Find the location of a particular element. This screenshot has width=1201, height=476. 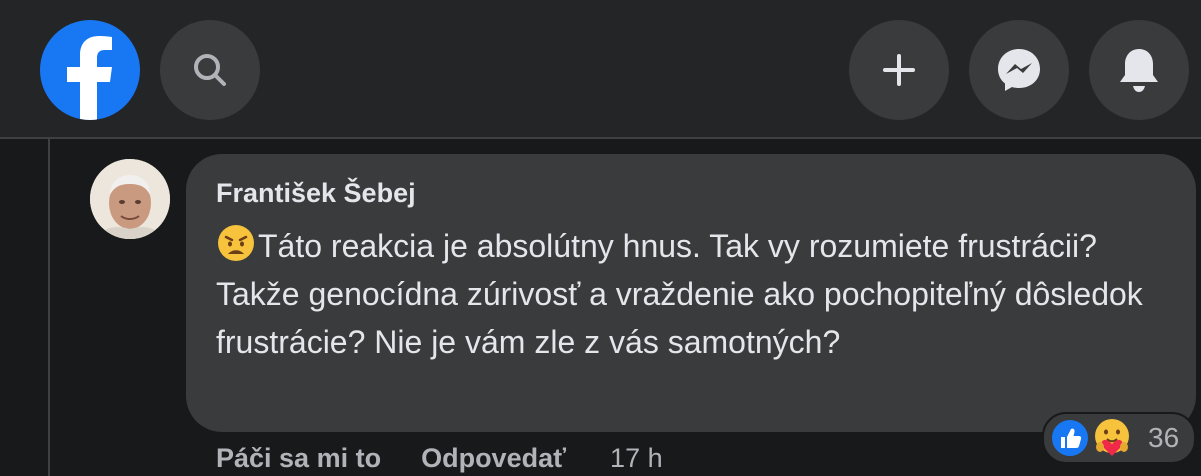

avatar is located at coordinates (130, 199).